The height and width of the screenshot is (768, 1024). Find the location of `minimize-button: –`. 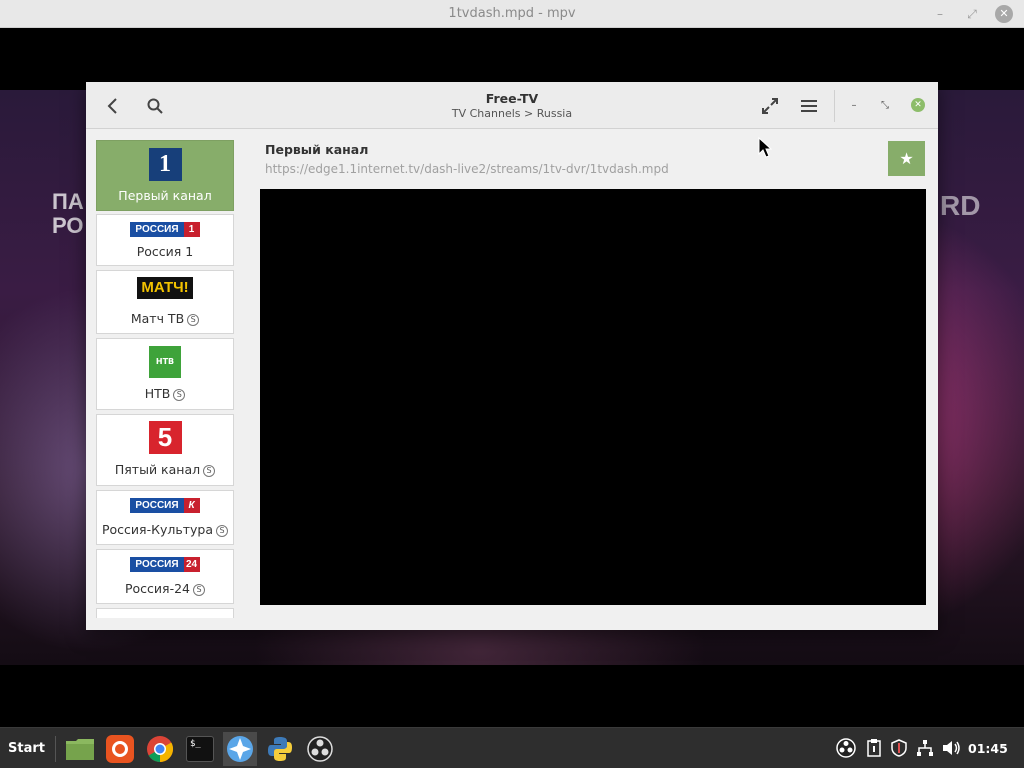

minimize-button: – is located at coordinates (854, 105).